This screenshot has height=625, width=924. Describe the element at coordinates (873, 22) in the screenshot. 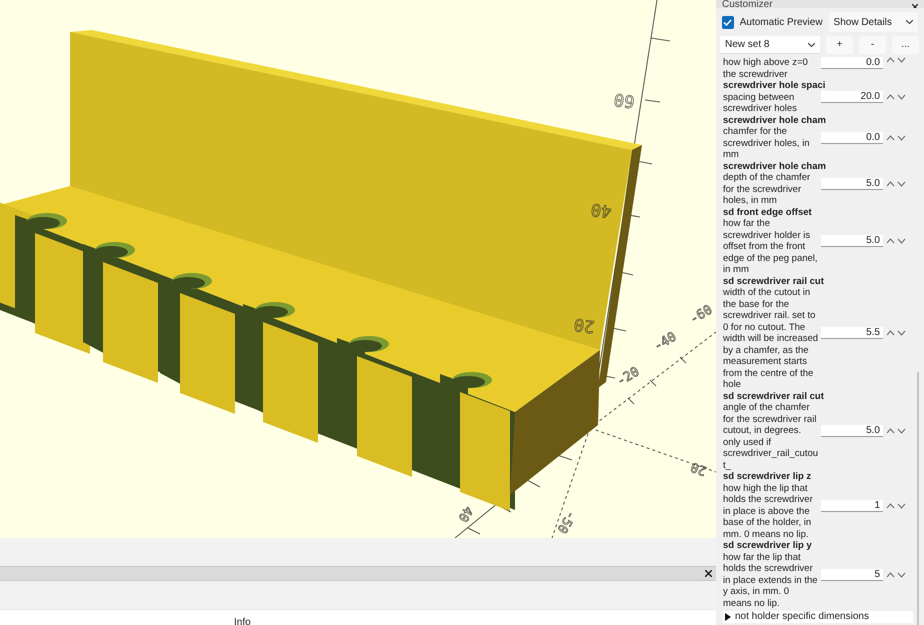

I see `dropdown: Show Details` at that location.